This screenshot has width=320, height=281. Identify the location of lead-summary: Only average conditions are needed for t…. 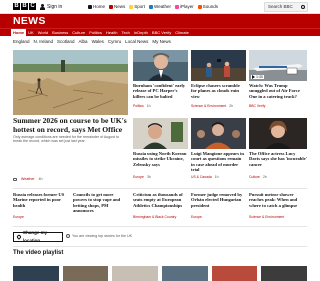
(66, 139).